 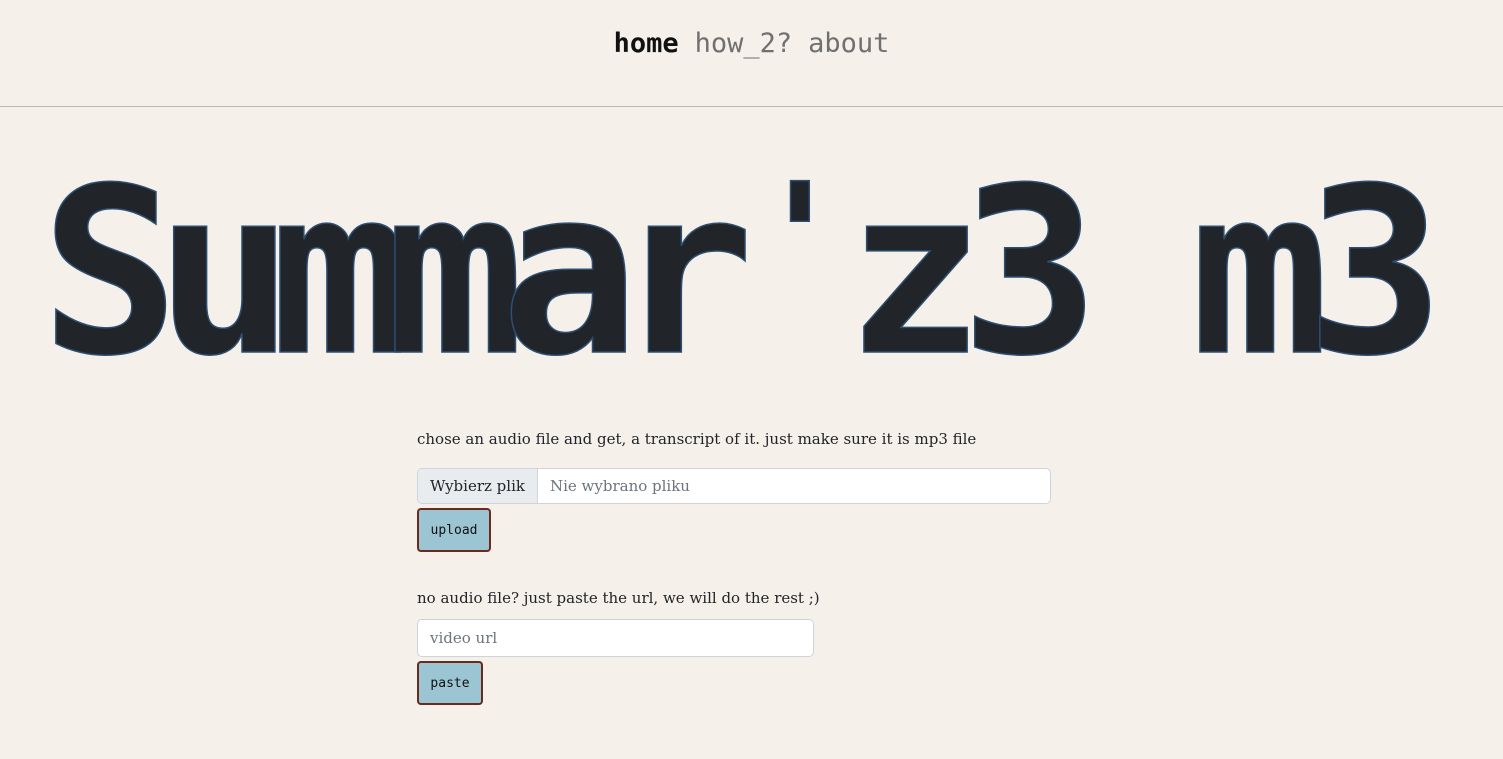 I want to click on file-input: Wybierz plik Nie wybrano pliku, so click(x=734, y=486).